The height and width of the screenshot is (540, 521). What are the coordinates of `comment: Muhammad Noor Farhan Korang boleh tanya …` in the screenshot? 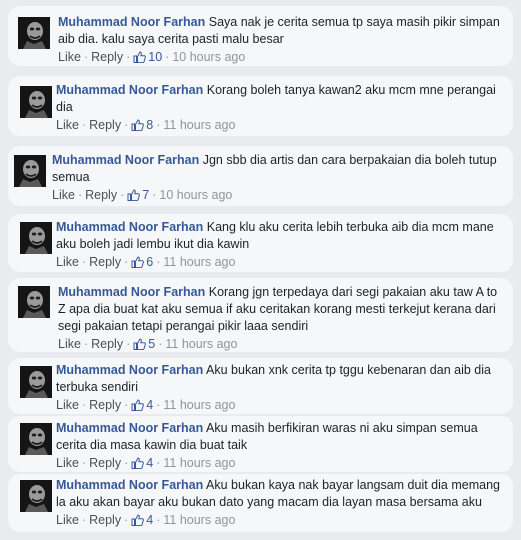 It's located at (260, 106).